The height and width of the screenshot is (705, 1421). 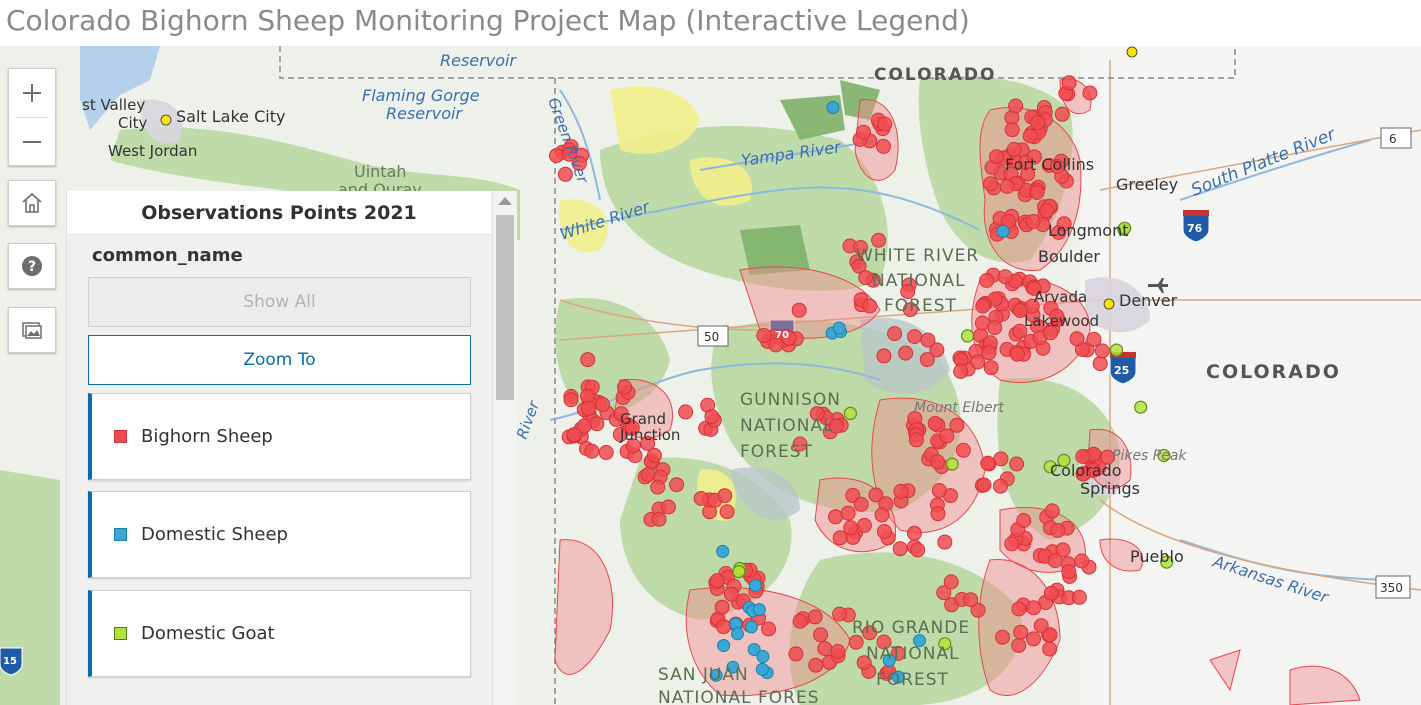 I want to click on basemap-gallery-button, so click(x=32, y=330).